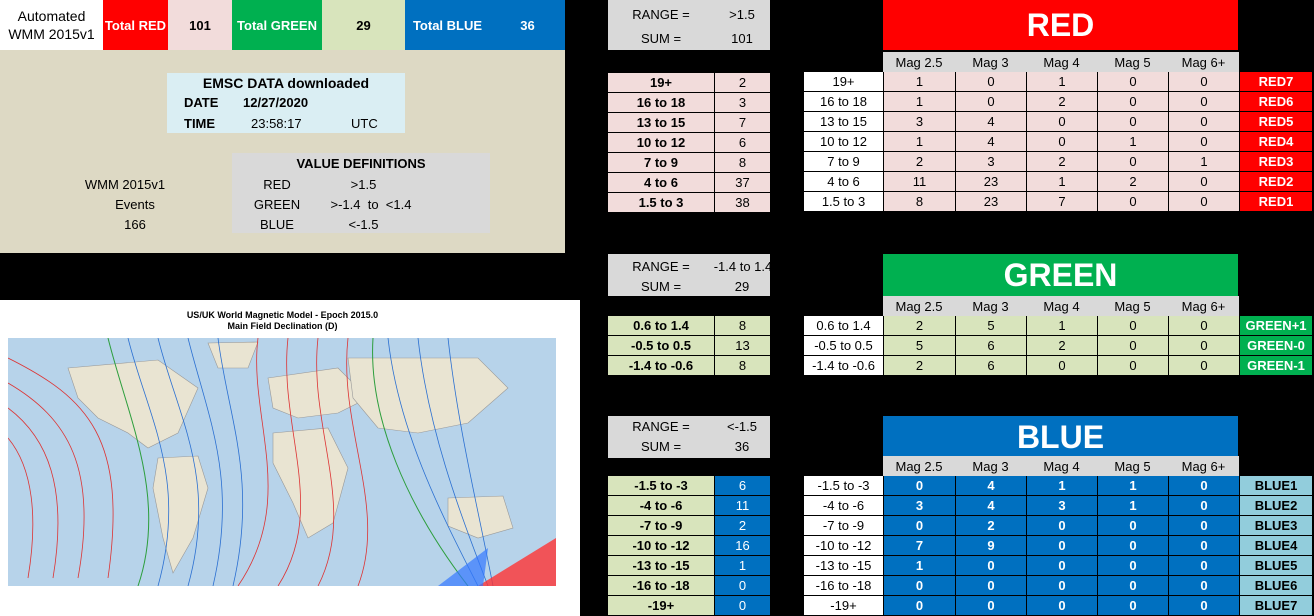 This screenshot has height=616, width=1314. Describe the element at coordinates (919, 346) in the screenshot. I see `green-mag-cell-1-0: 5` at that location.